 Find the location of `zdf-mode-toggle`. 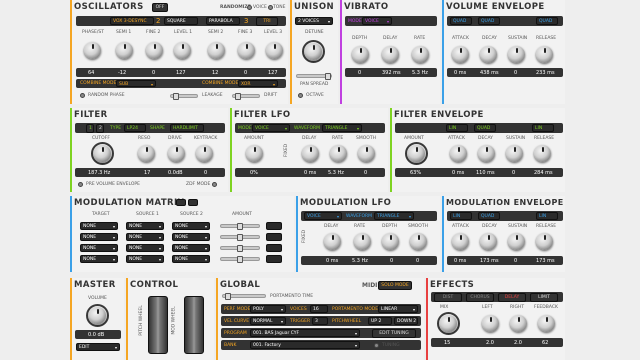

zdf-mode-toggle is located at coordinates (214, 184).